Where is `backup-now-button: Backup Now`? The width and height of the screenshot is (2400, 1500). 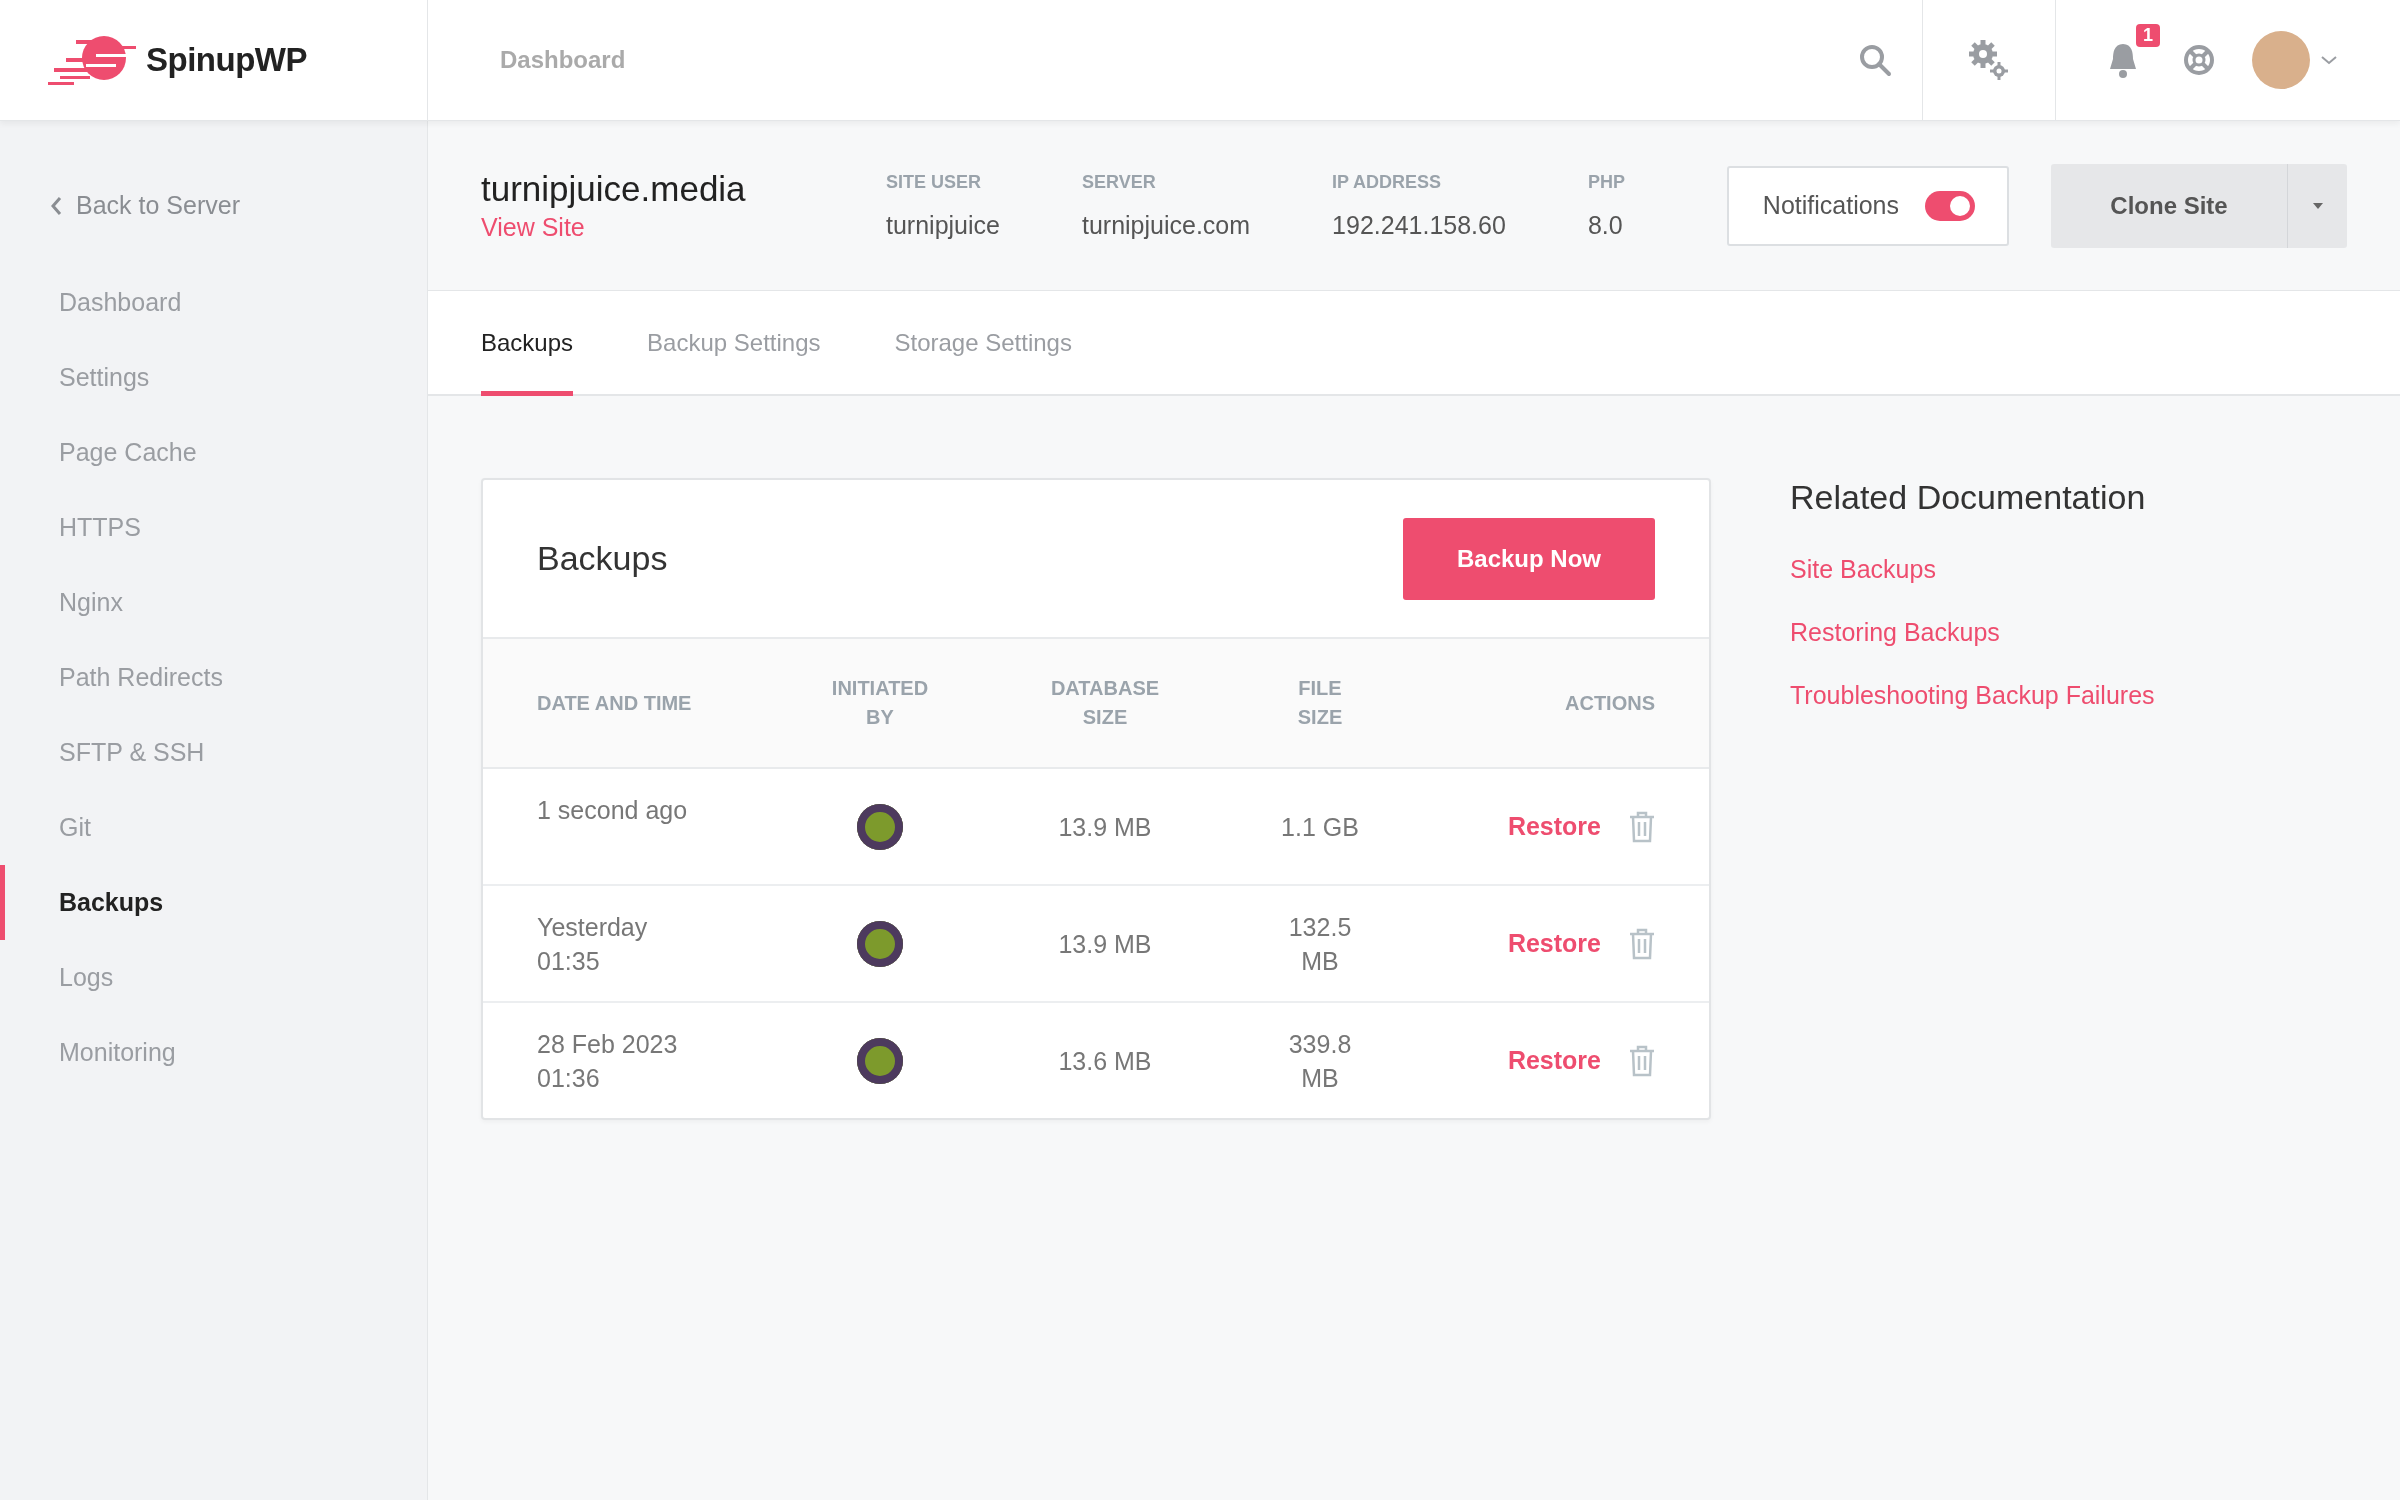
backup-now-button: Backup Now is located at coordinates (1529, 558).